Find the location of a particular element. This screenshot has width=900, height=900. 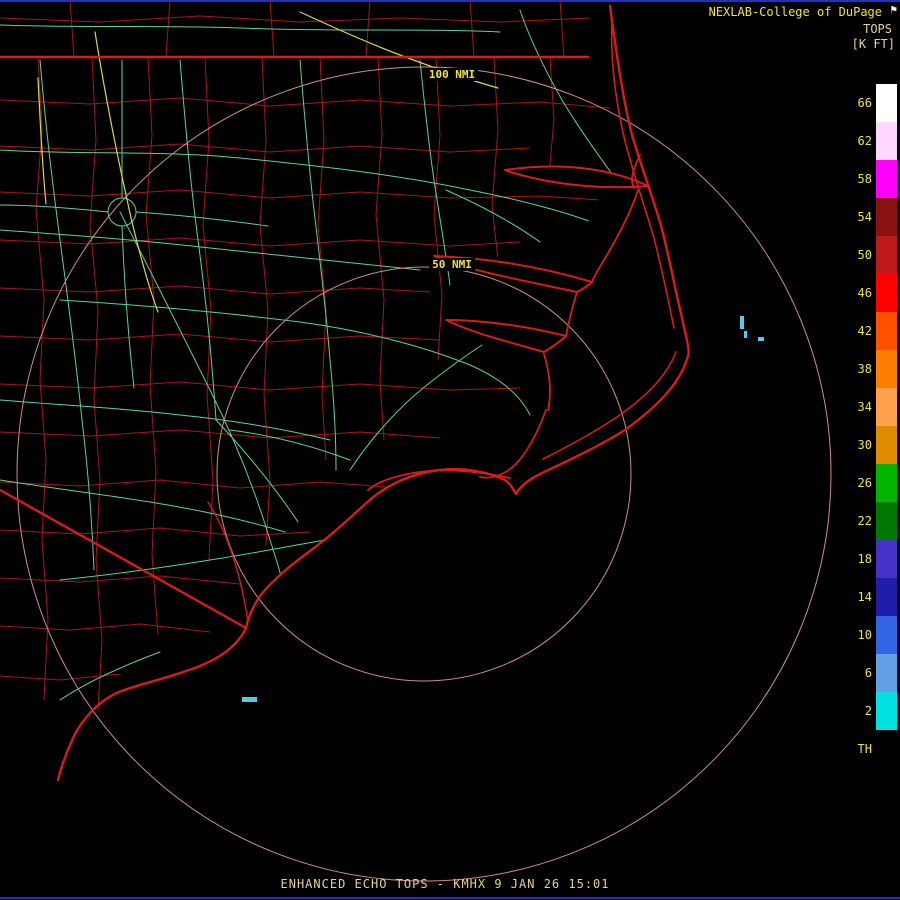

legend-value-label: 18 is located at coordinates (864, 559).